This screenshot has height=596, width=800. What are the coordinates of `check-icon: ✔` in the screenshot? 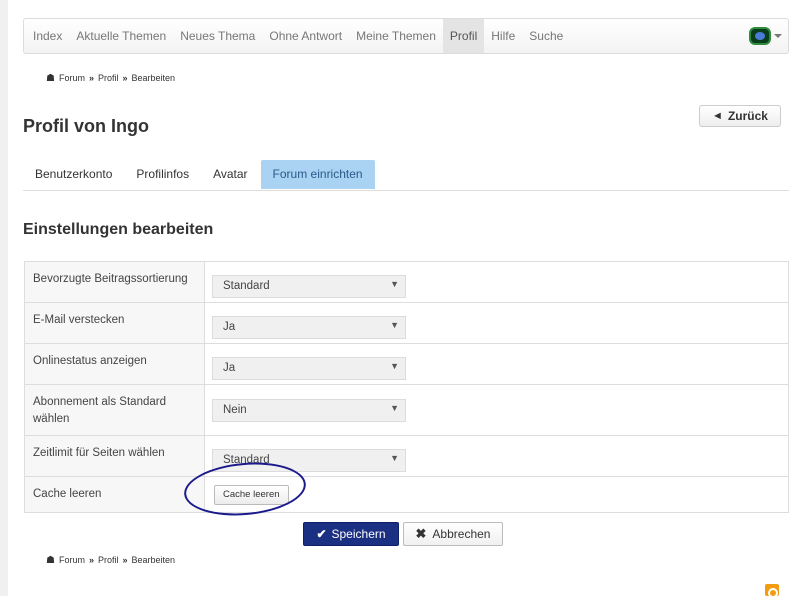 It's located at (321, 534).